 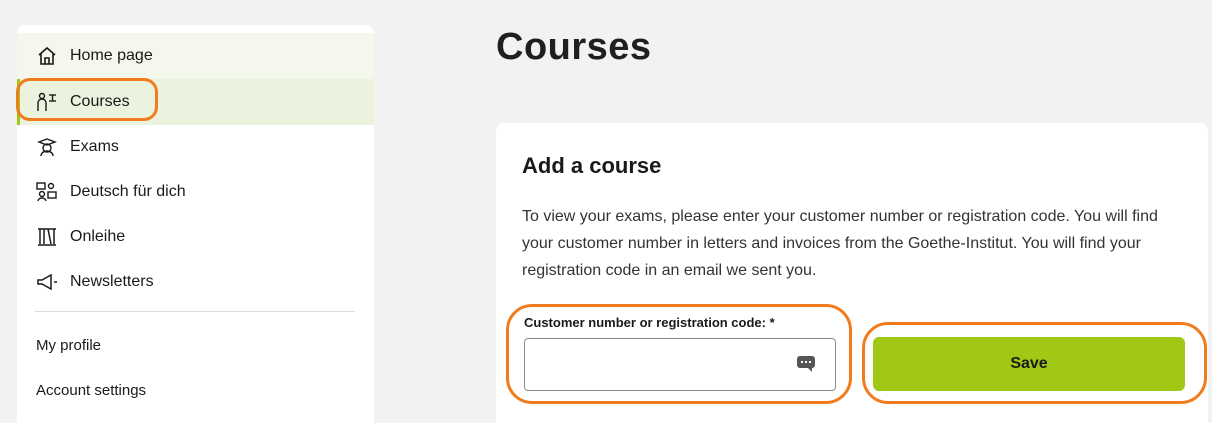 What do you see at coordinates (47, 56) in the screenshot?
I see `house-icon` at bounding box center [47, 56].